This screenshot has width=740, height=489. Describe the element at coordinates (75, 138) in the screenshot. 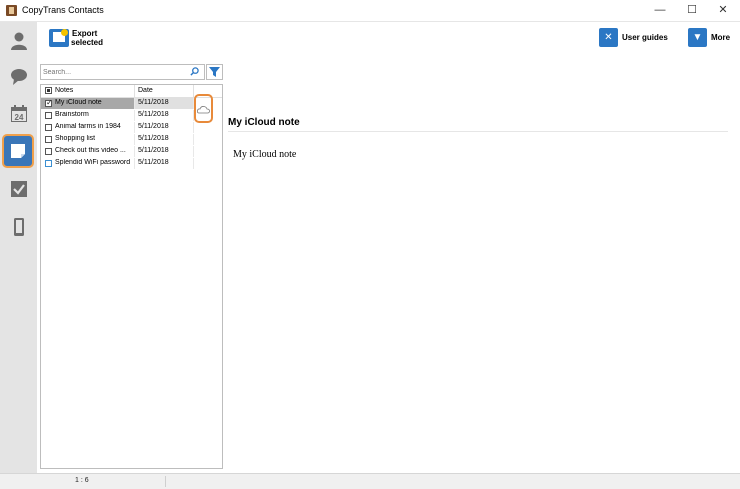

I see `note-title: Shopping list` at that location.